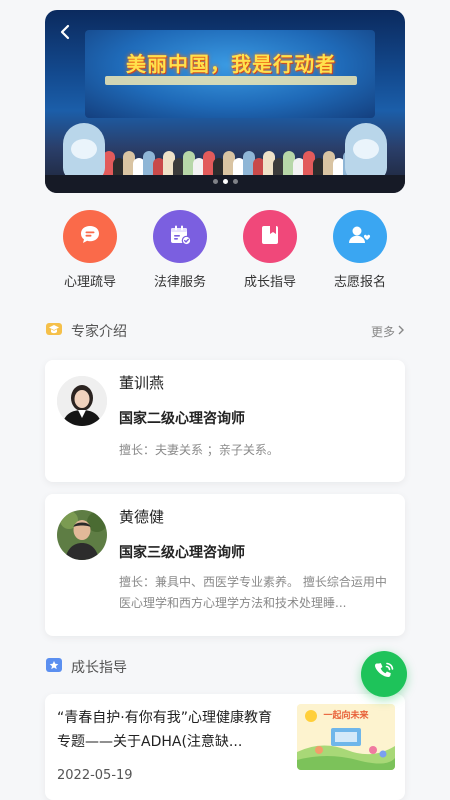  What do you see at coordinates (231, 80) in the screenshot?
I see `banner-subline` at bounding box center [231, 80].